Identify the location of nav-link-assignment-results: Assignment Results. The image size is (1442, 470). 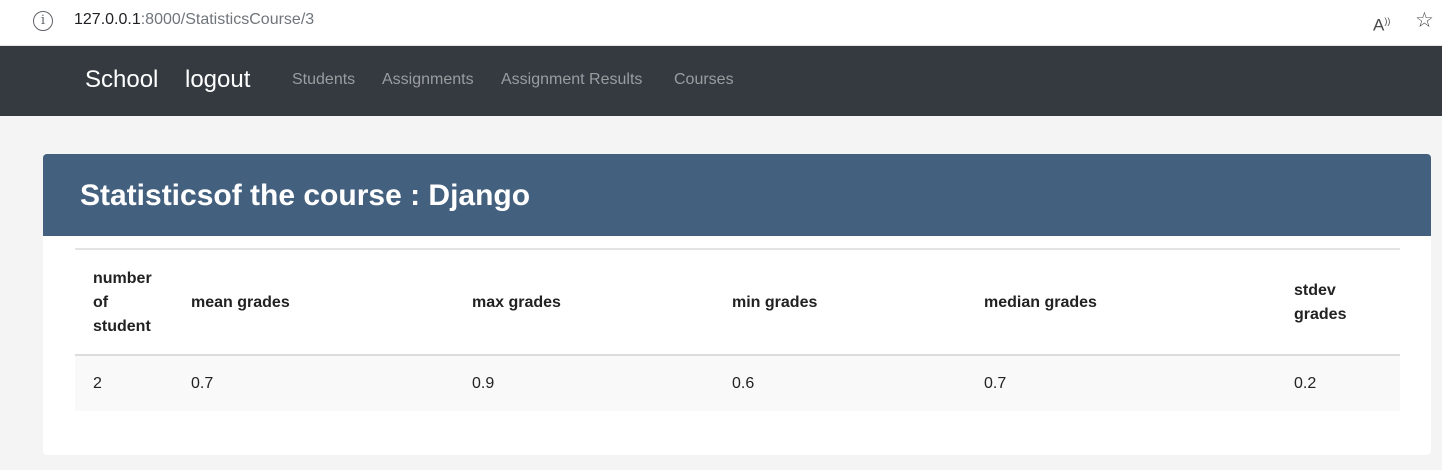
(571, 80).